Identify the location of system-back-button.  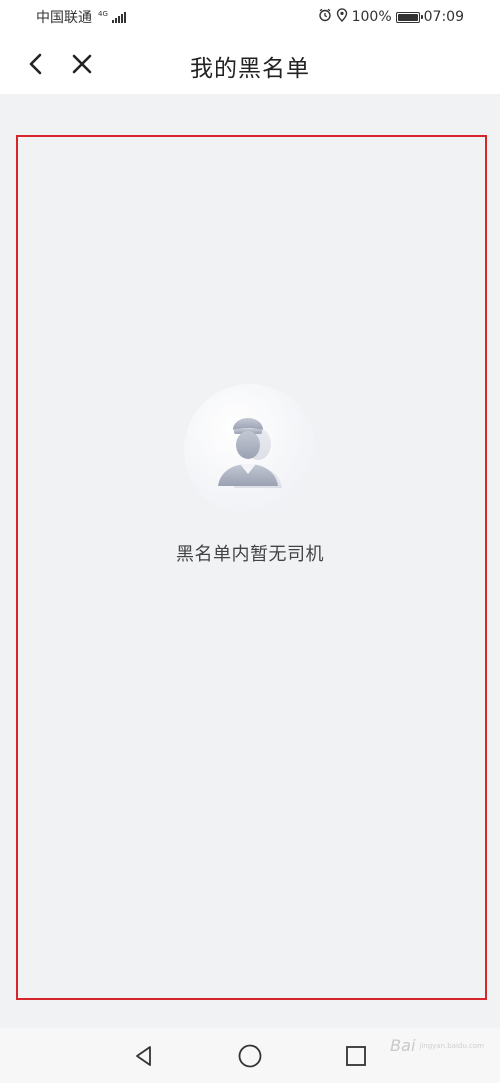
(144, 1056).